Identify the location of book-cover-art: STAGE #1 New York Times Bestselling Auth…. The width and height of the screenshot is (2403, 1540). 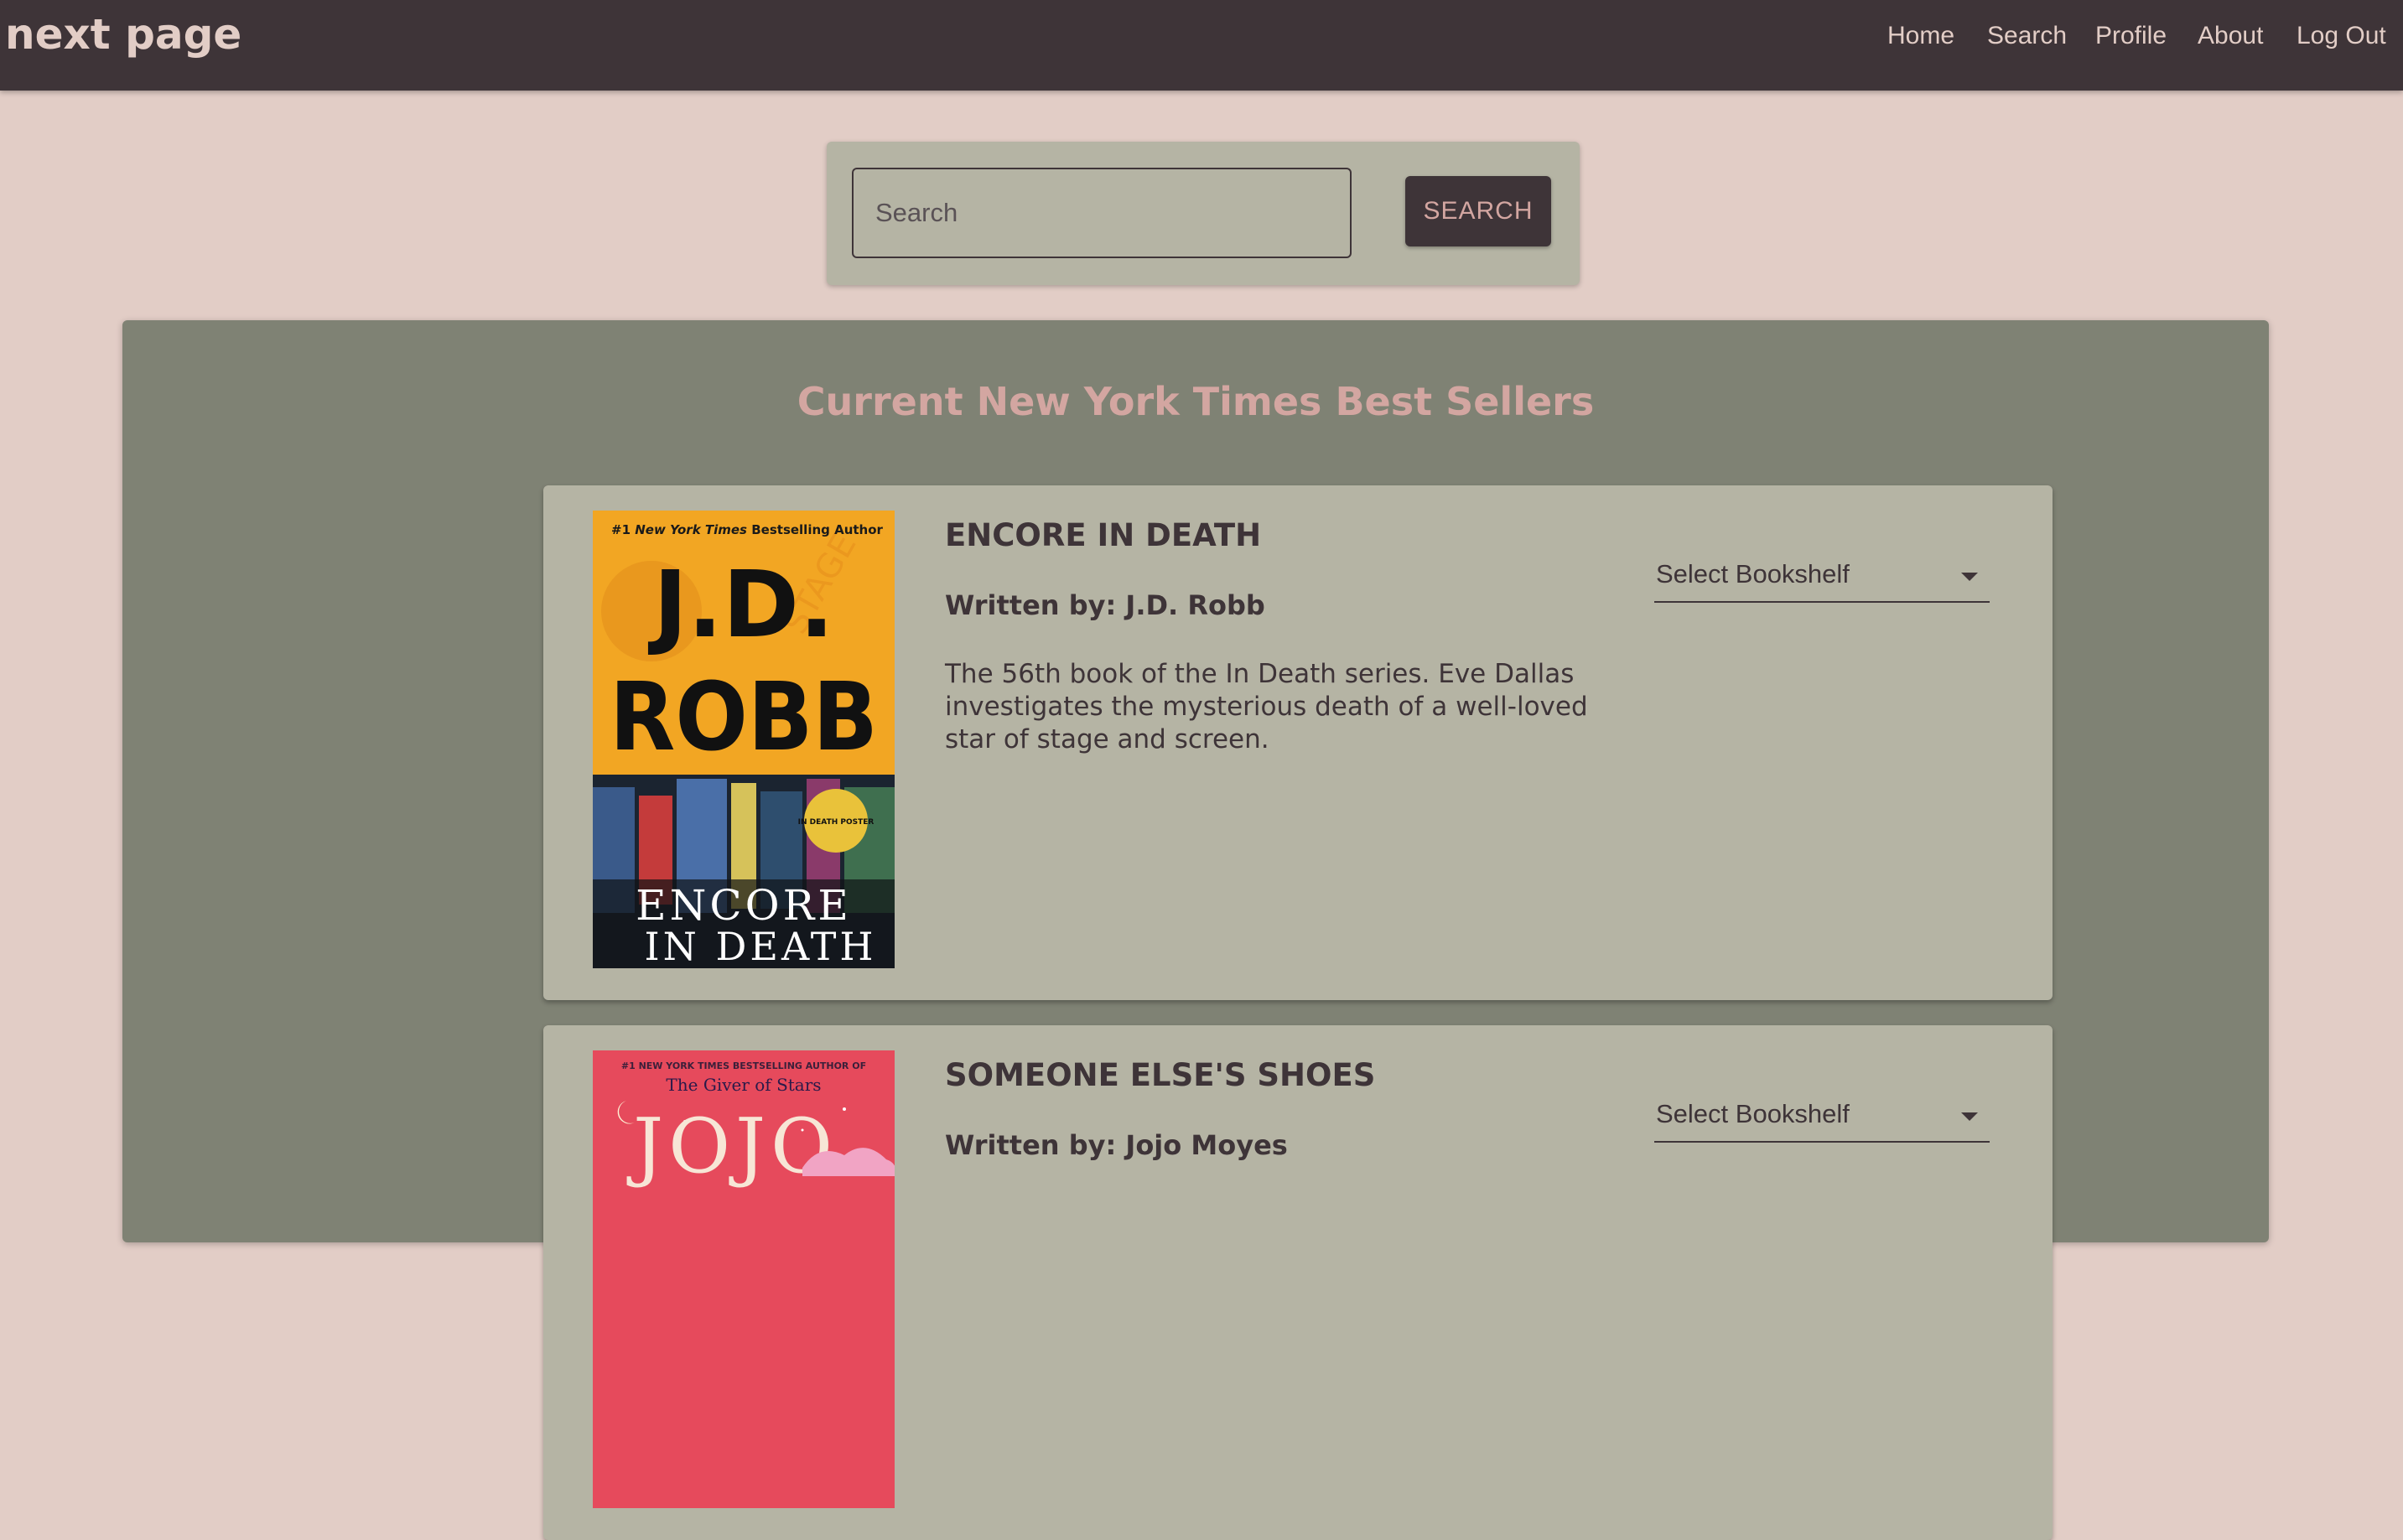
(744, 739).